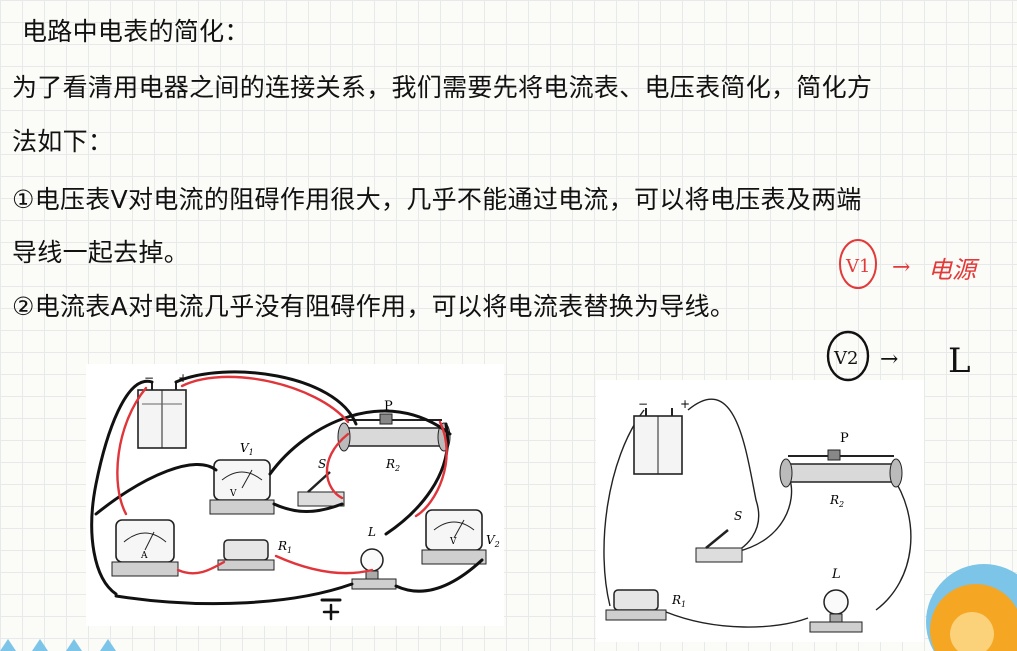  What do you see at coordinates (145, 548) in the screenshot?
I see `ammeter-icon` at bounding box center [145, 548].